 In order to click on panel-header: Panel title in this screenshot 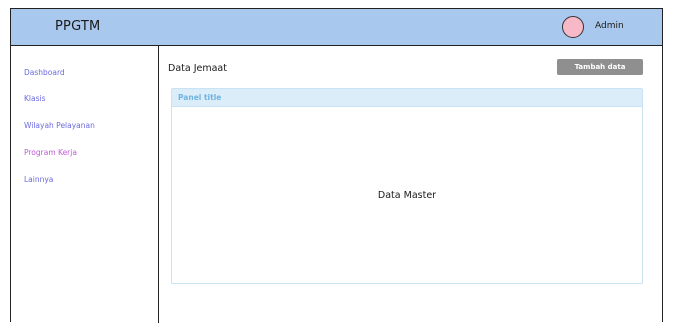, I will do `click(407, 98)`.